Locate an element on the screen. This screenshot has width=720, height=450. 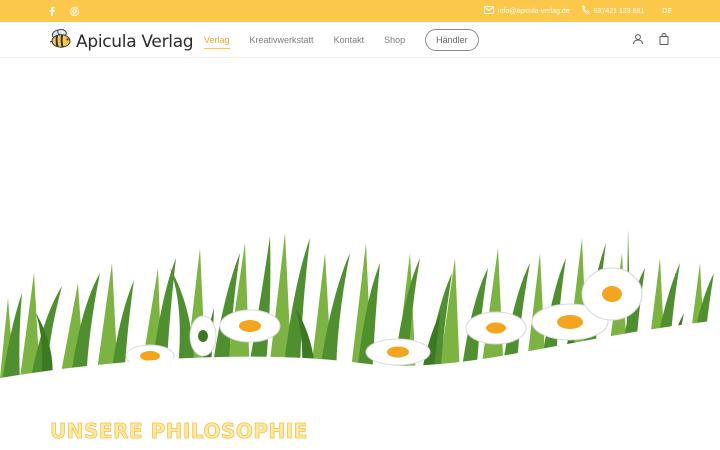
facebook-icon is located at coordinates (52, 11).